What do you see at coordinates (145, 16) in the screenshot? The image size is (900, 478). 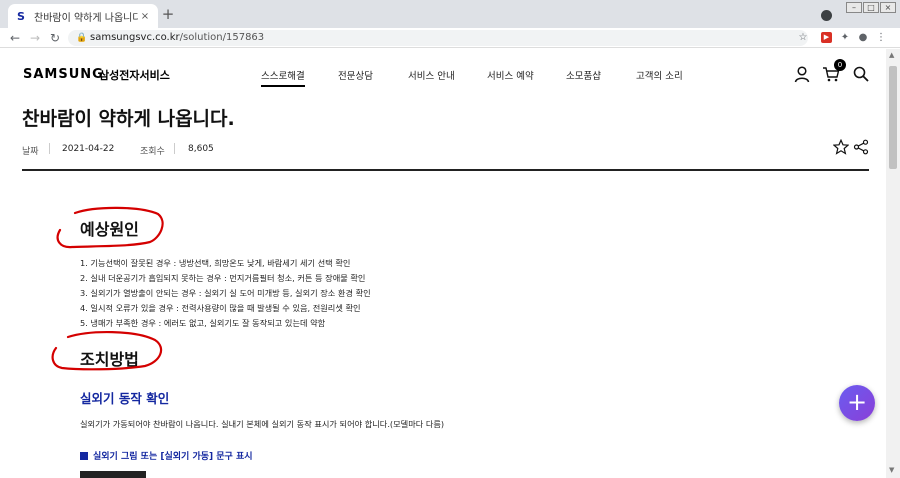 I see `close-tab-icon: ×` at bounding box center [145, 16].